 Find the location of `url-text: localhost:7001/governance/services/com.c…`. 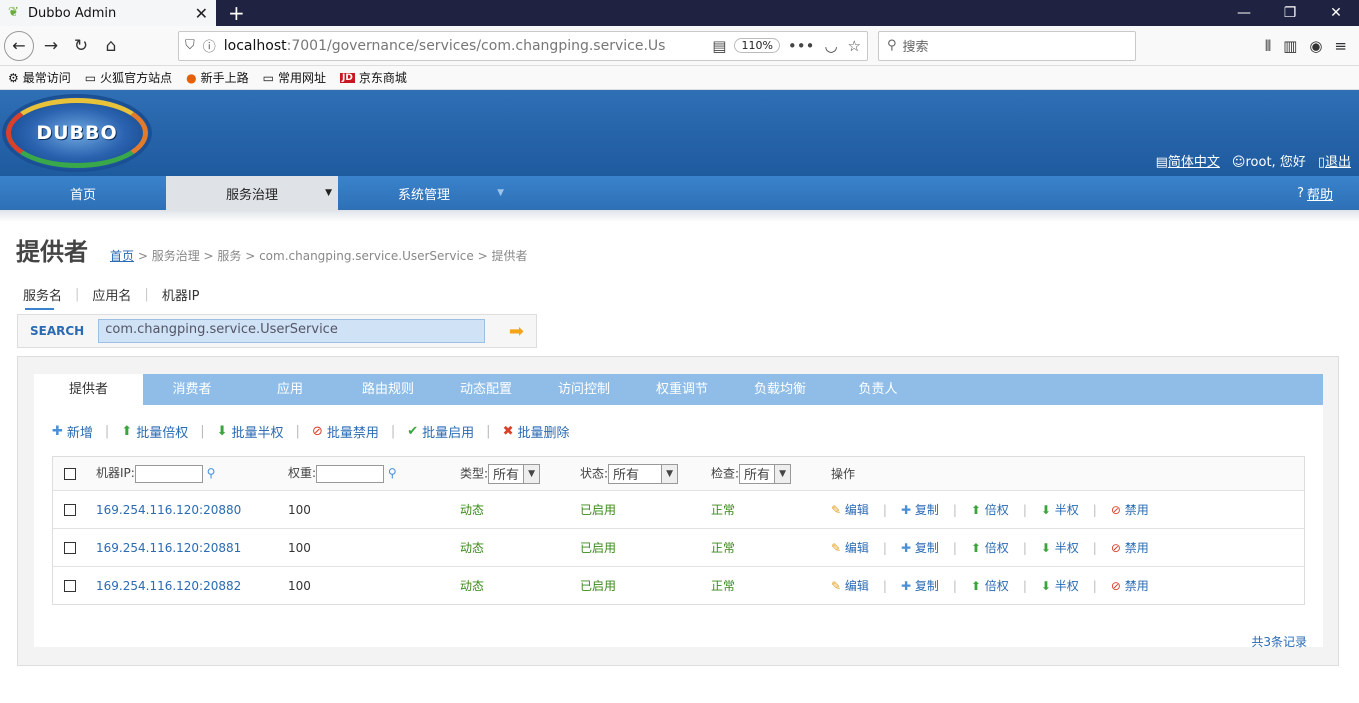

url-text: localhost:7001/governance/services/com.c… is located at coordinates (464, 46).